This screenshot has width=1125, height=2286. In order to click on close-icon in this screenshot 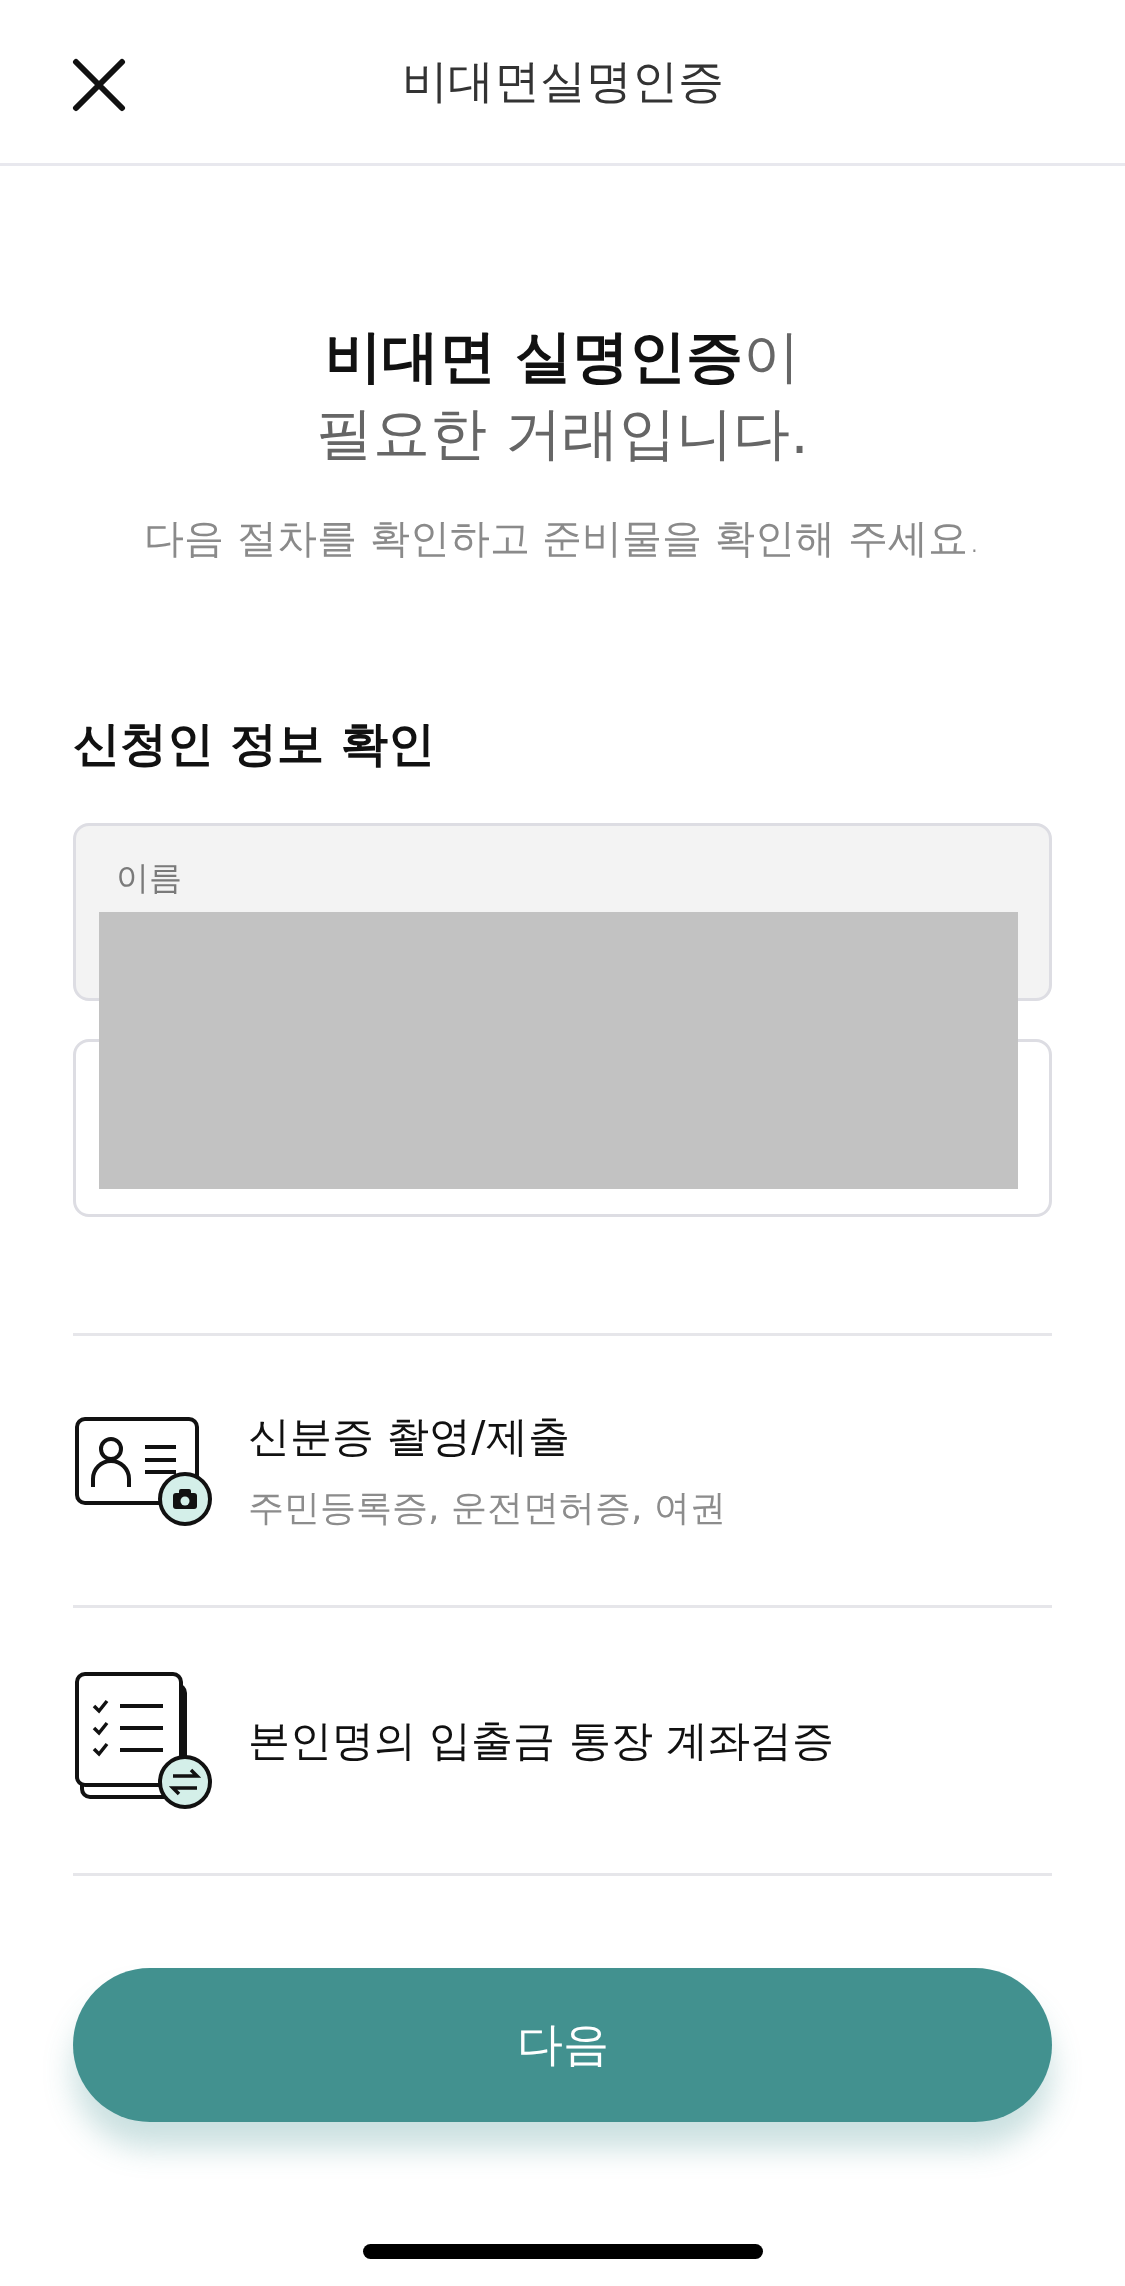, I will do `click(99, 85)`.